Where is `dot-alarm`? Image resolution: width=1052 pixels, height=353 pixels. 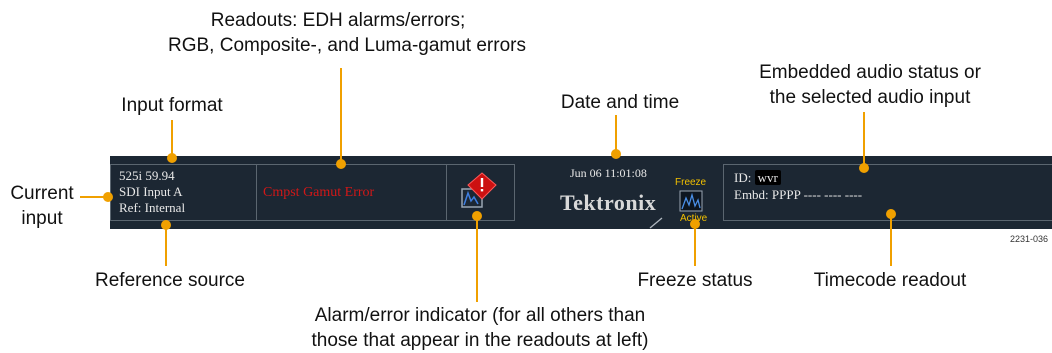 dot-alarm is located at coordinates (477, 216).